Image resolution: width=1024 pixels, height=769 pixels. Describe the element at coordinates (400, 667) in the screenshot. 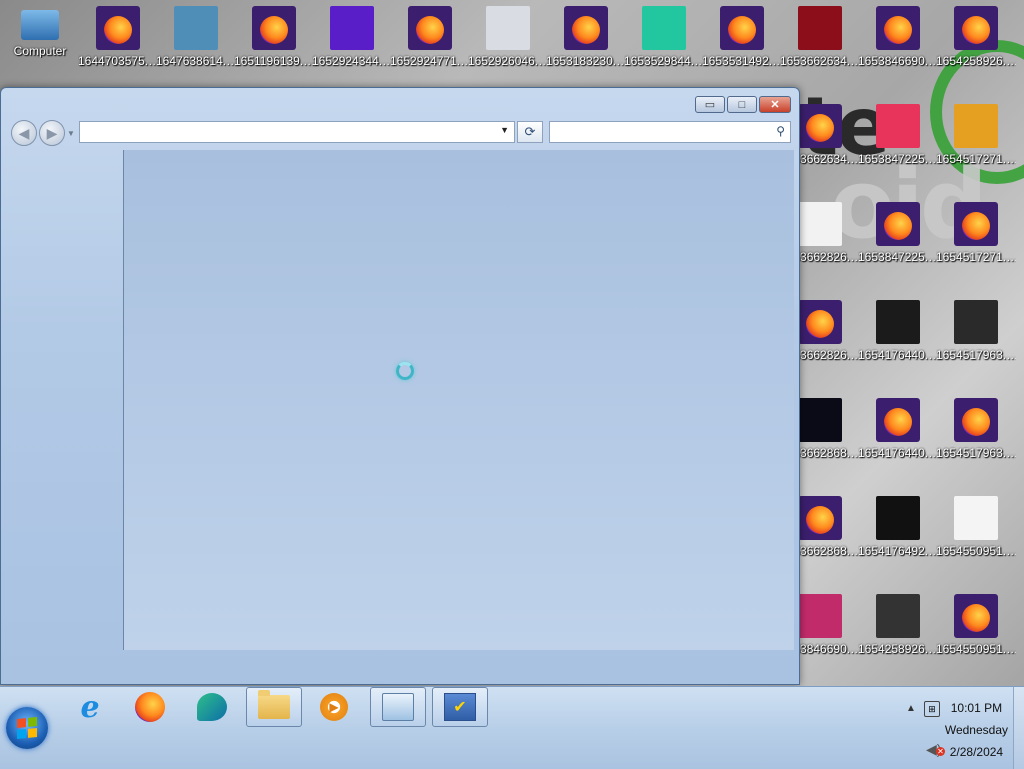

I see `details-pane` at that location.